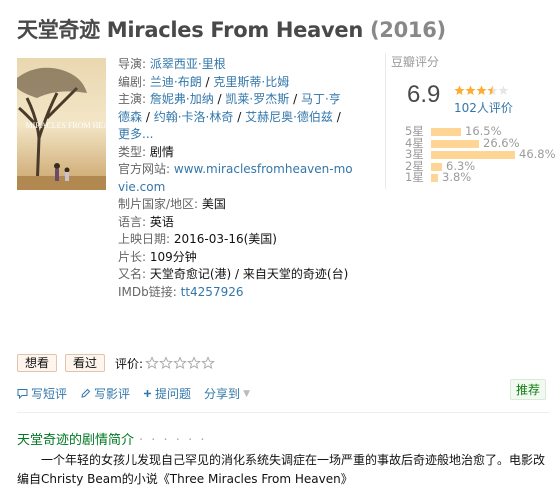  I want to click on cast-link: 詹妮弗·加纳, so click(182, 99).